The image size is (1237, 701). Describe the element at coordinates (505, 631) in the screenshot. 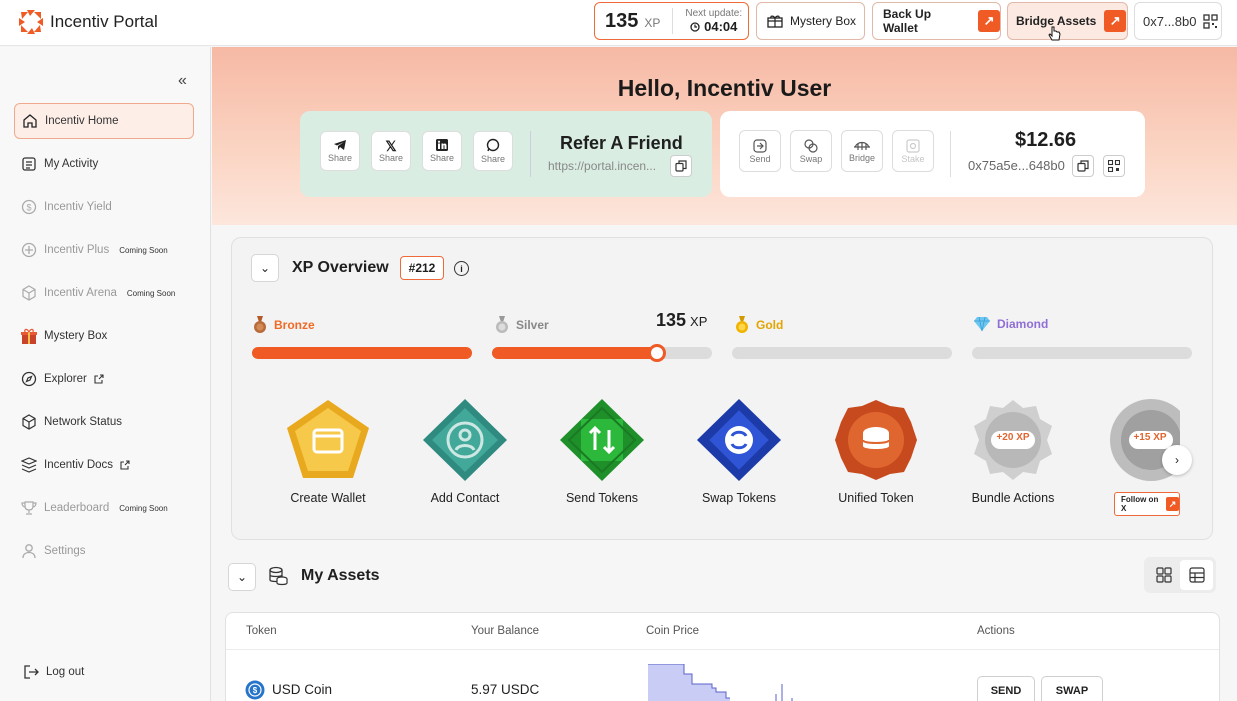

I see `column-header: Your Balance` at that location.